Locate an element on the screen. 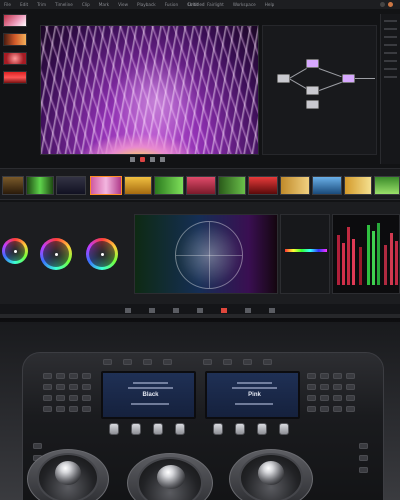  page-media-icon is located at coordinates (128, 310).